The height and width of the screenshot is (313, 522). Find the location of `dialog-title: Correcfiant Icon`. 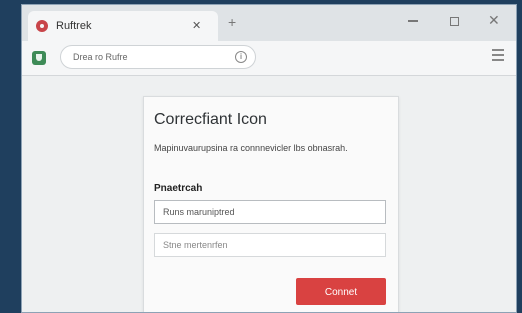

dialog-title: Correcfiant Icon is located at coordinates (210, 119).